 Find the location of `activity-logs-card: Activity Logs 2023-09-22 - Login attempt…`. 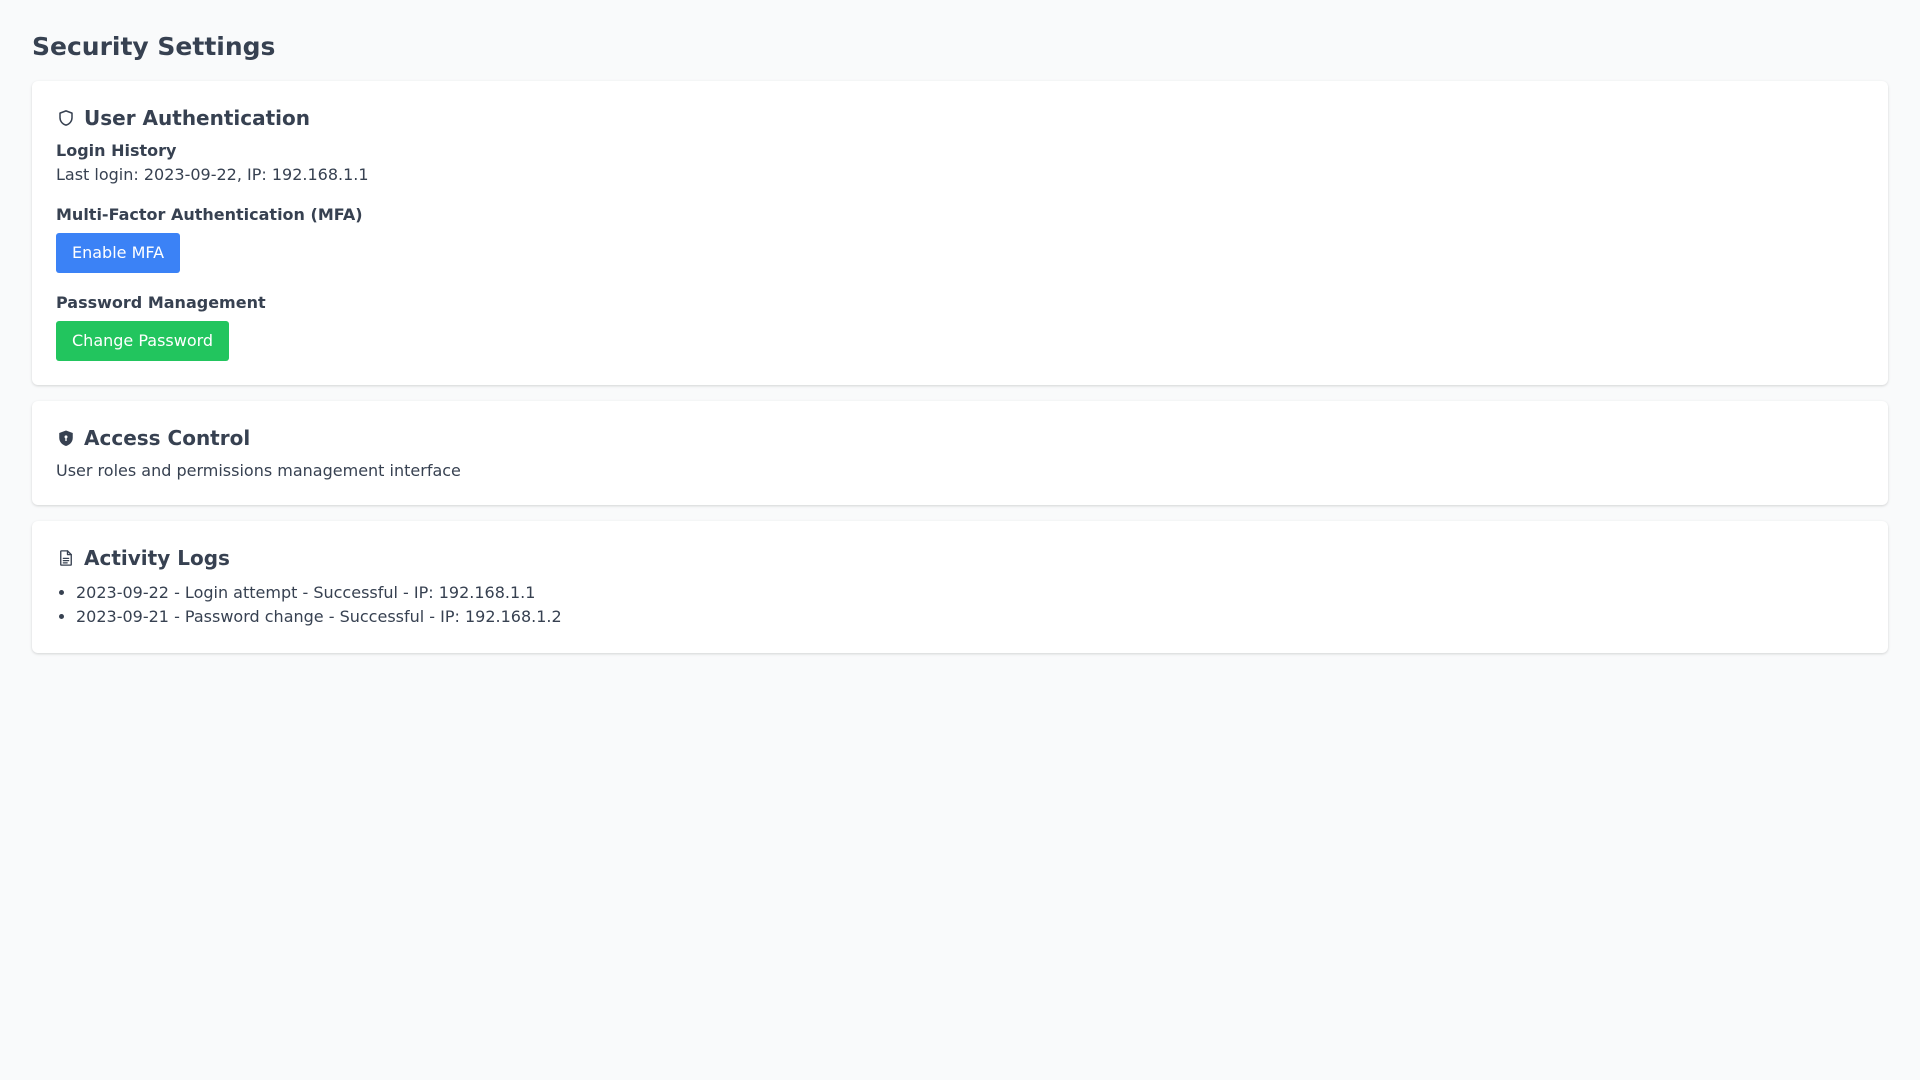

activity-logs-card: Activity Logs 2023-09-22 - Login attempt… is located at coordinates (960, 587).